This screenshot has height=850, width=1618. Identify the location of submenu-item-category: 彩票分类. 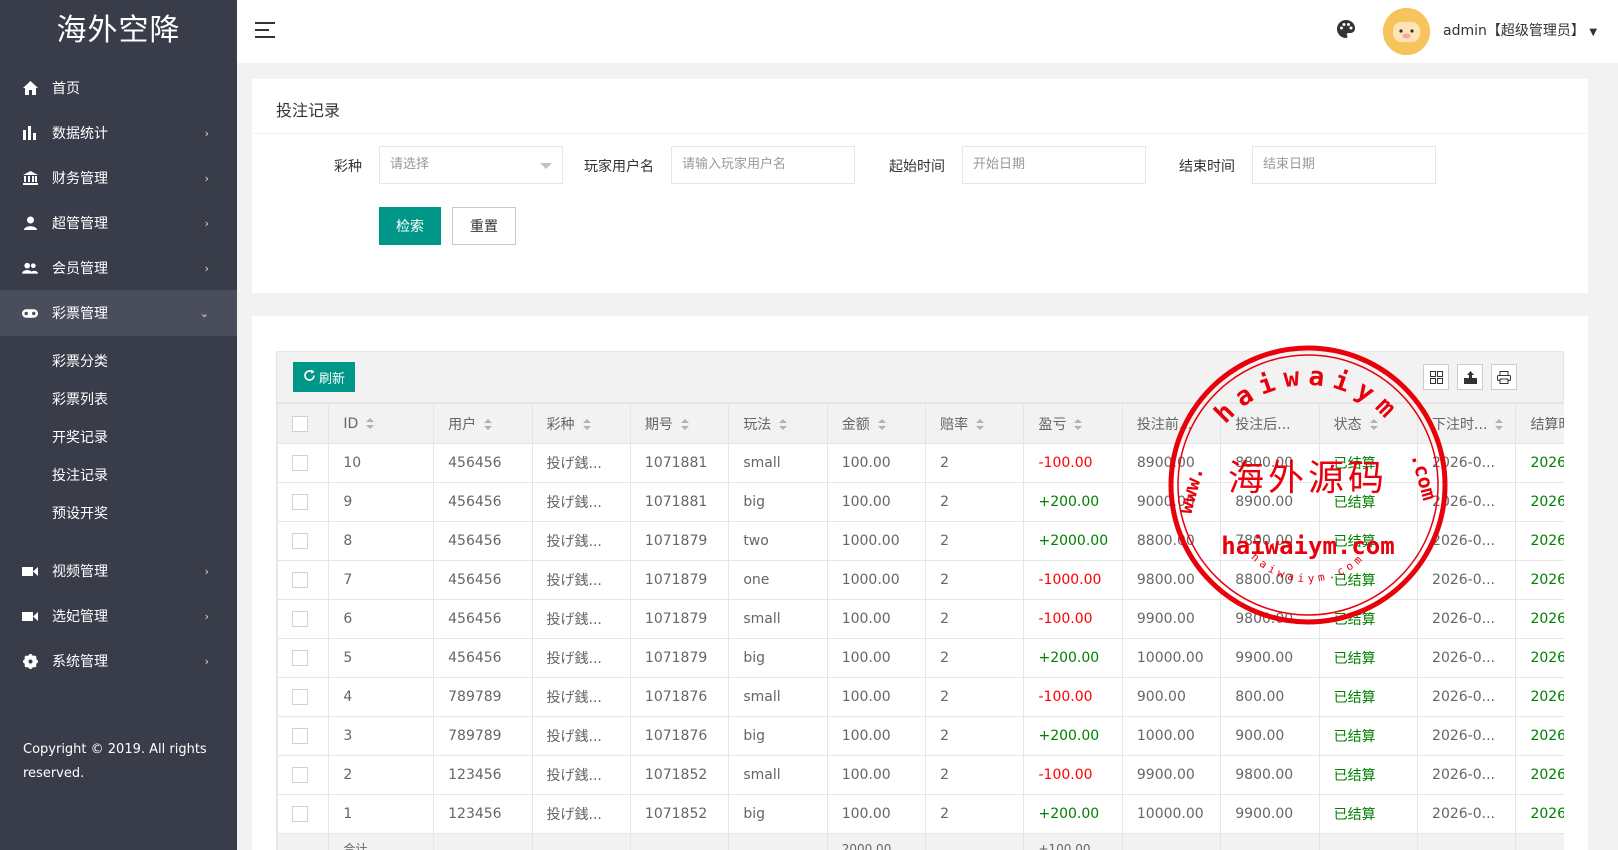
(80, 361).